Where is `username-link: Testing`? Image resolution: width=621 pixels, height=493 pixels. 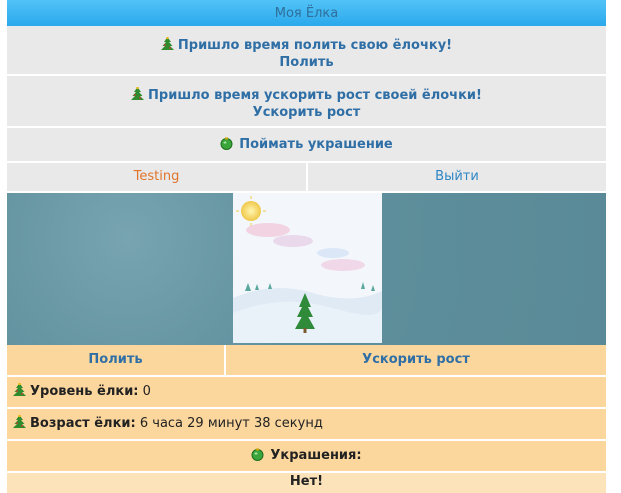 username-link: Testing is located at coordinates (157, 177).